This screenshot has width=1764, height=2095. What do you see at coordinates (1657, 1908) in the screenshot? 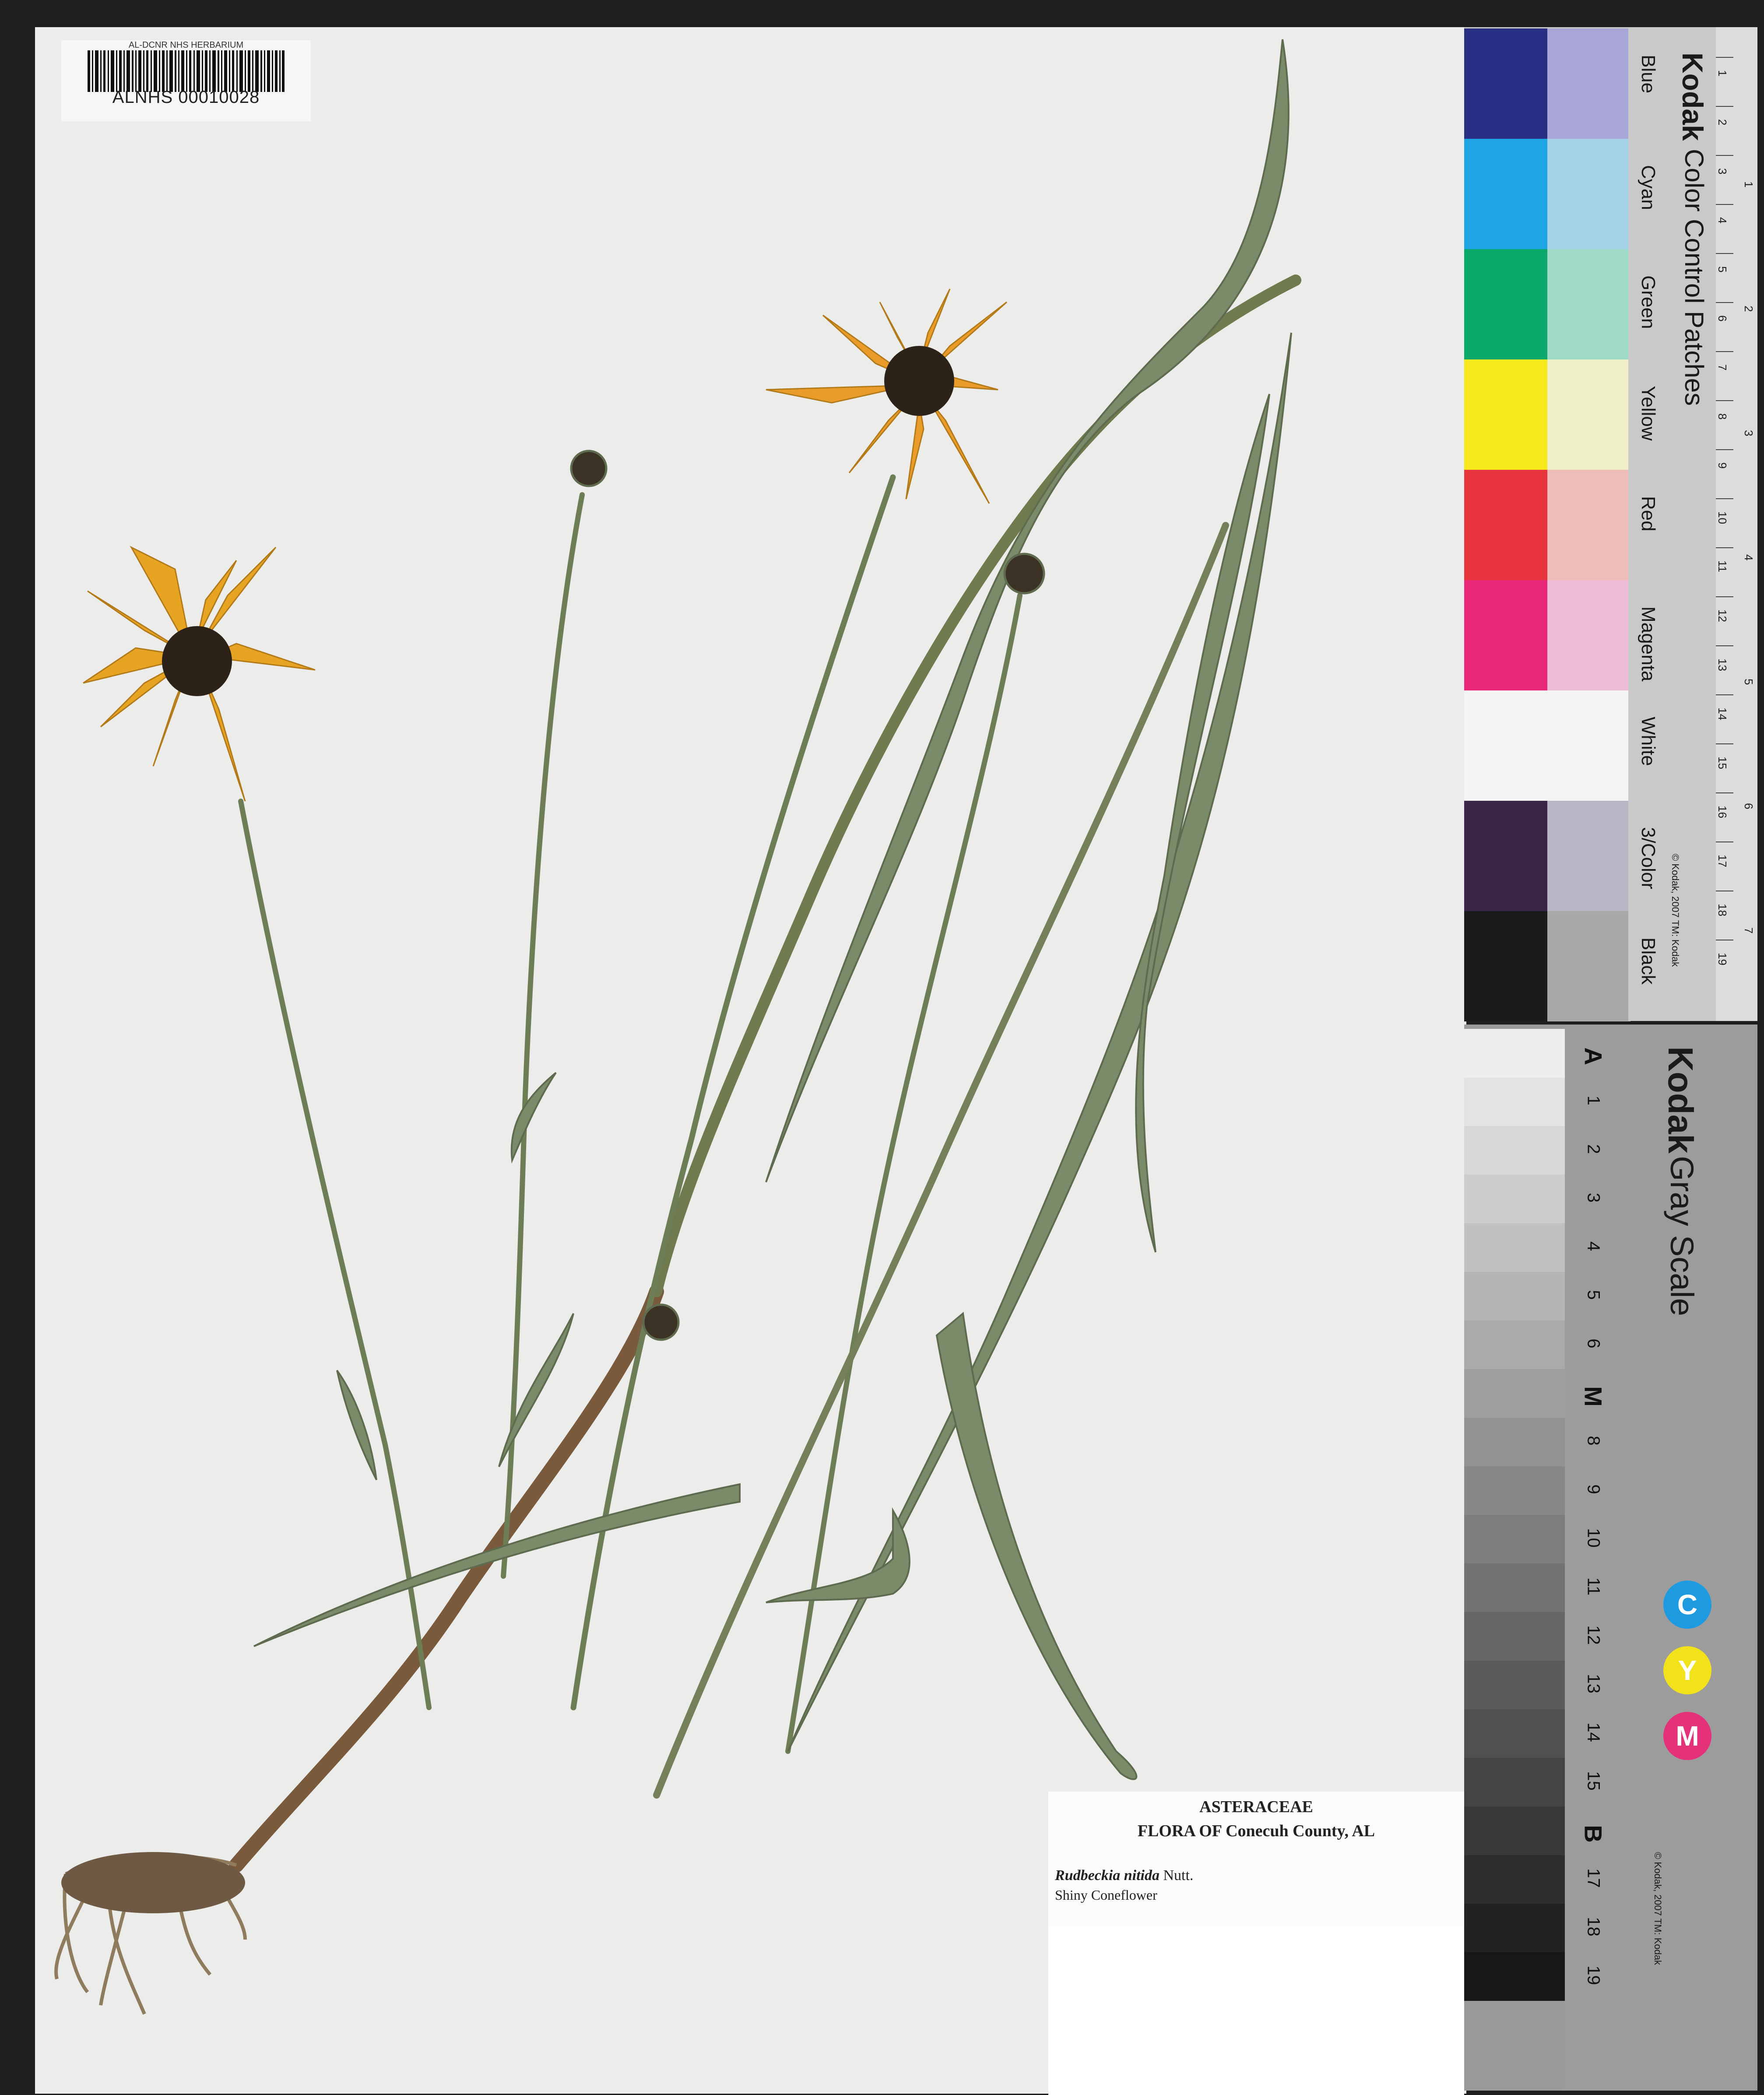
I see `gray-card-copyright: © Kodak, 2007 TM: Kodak` at bounding box center [1657, 1908].